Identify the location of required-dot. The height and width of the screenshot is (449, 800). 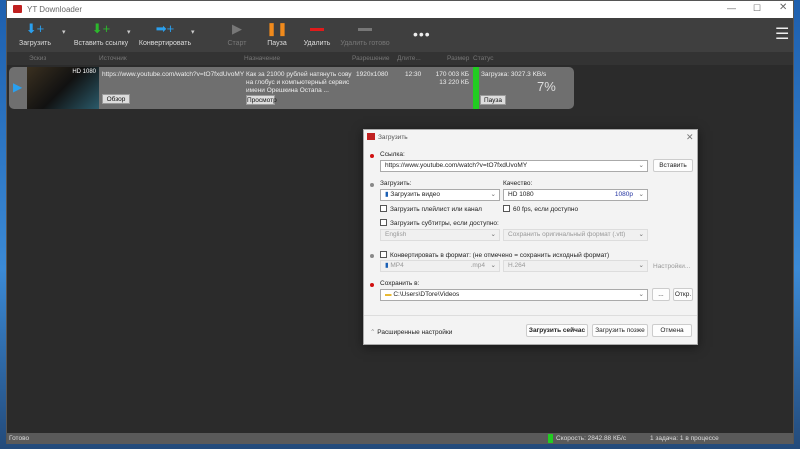
(372, 156).